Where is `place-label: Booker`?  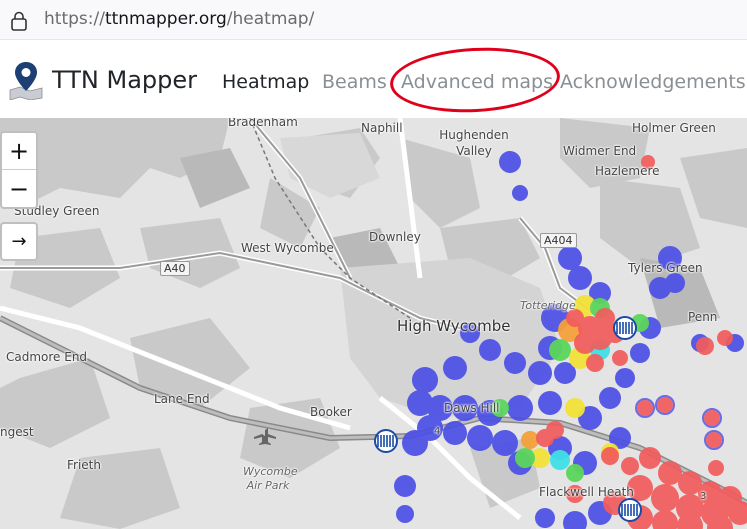 place-label: Booker is located at coordinates (331, 412).